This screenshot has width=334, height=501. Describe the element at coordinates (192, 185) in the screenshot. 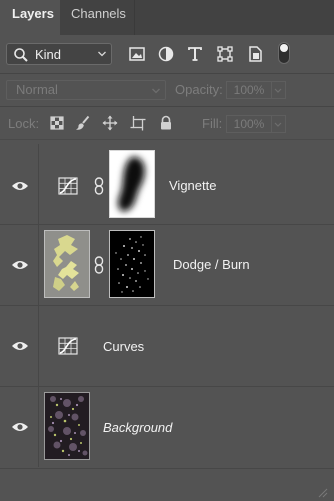

I see `layer-name: Vignette` at that location.